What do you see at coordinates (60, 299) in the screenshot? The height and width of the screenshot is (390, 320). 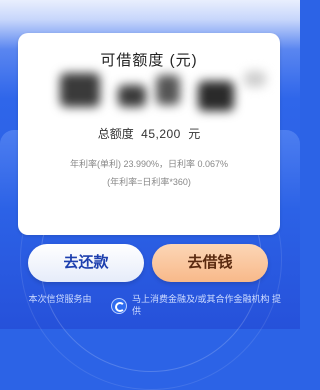 I see `footer-left-text: 本次信贷服务由` at bounding box center [60, 299].